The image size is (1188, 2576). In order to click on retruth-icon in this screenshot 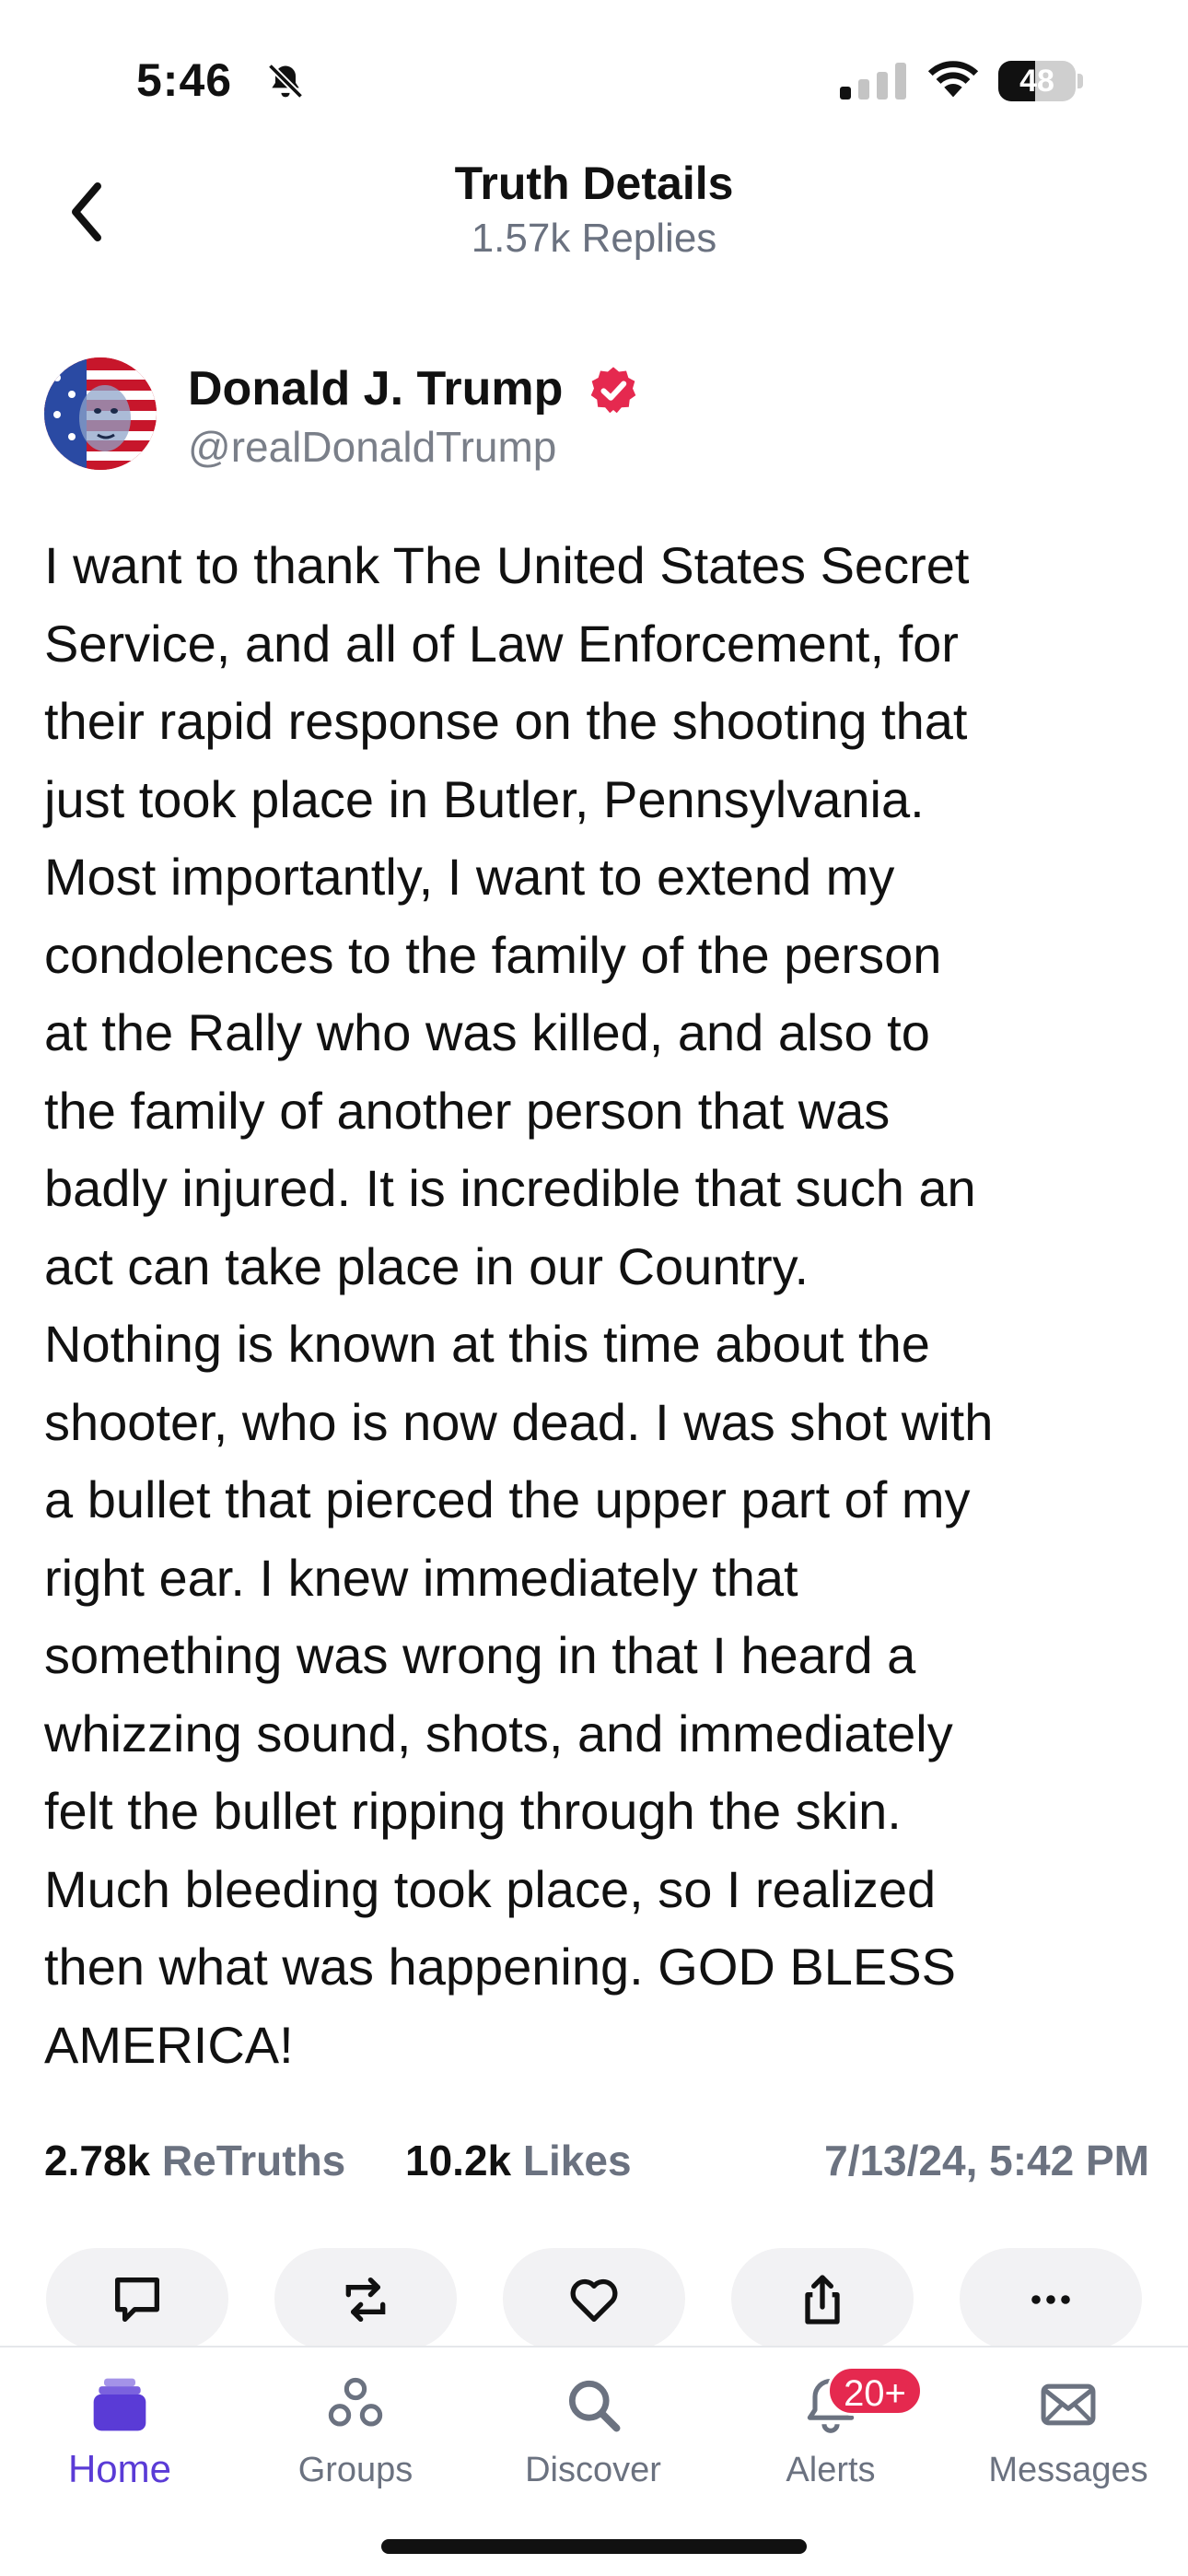, I will do `click(365, 2299)`.